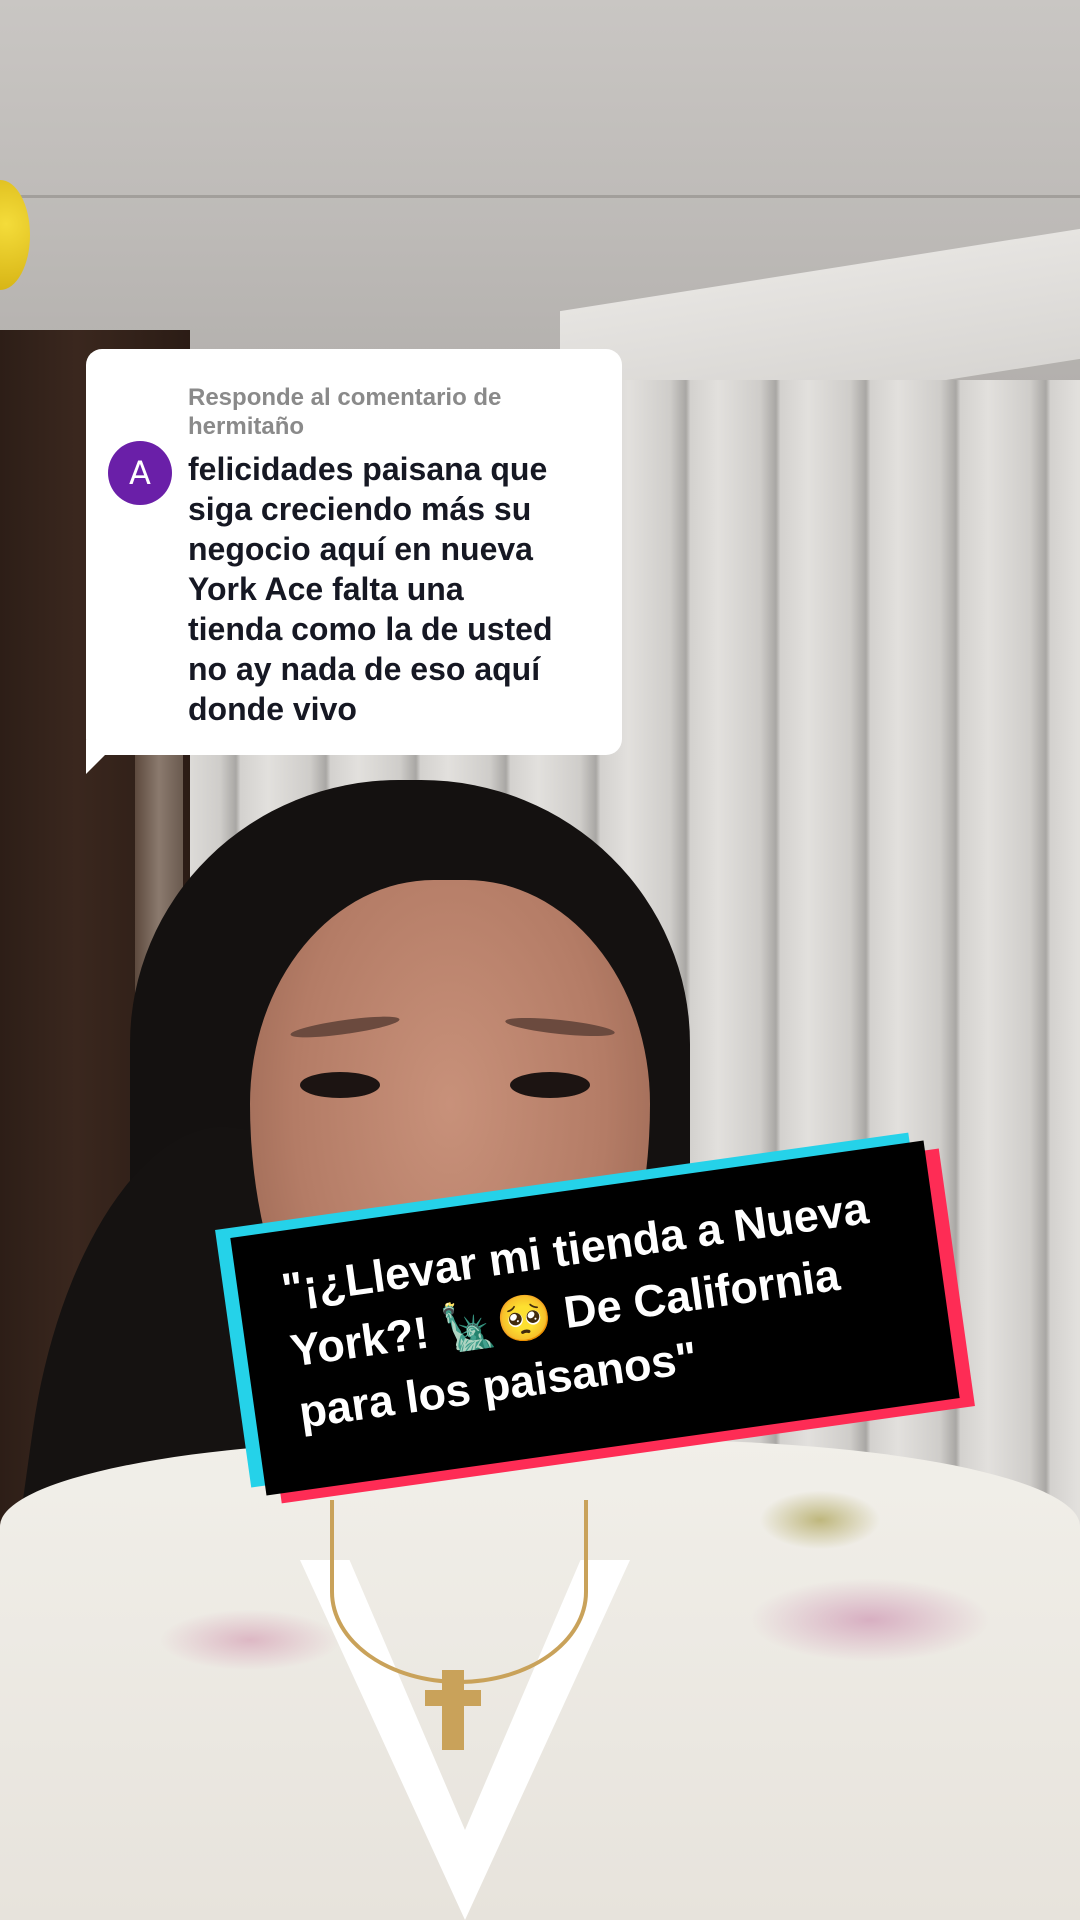 This screenshot has width=1080, height=1920. Describe the element at coordinates (453, 1710) in the screenshot. I see `cross-pendant` at that location.